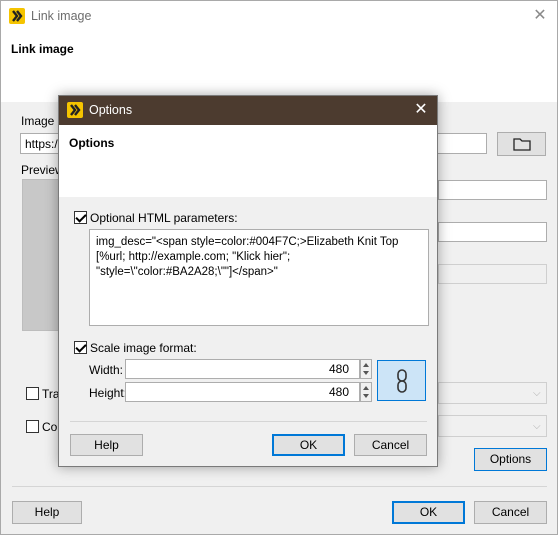  What do you see at coordinates (242, 392) in the screenshot?
I see `height-input: 480` at bounding box center [242, 392].